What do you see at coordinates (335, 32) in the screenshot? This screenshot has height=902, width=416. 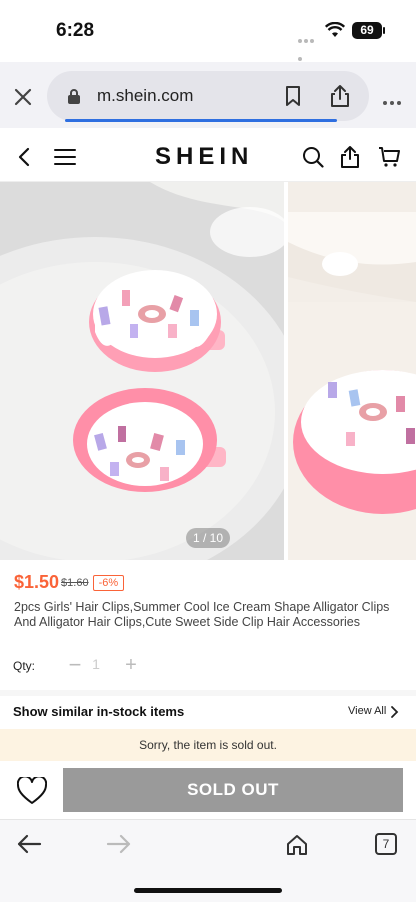 I see `wifi-icon` at bounding box center [335, 32].